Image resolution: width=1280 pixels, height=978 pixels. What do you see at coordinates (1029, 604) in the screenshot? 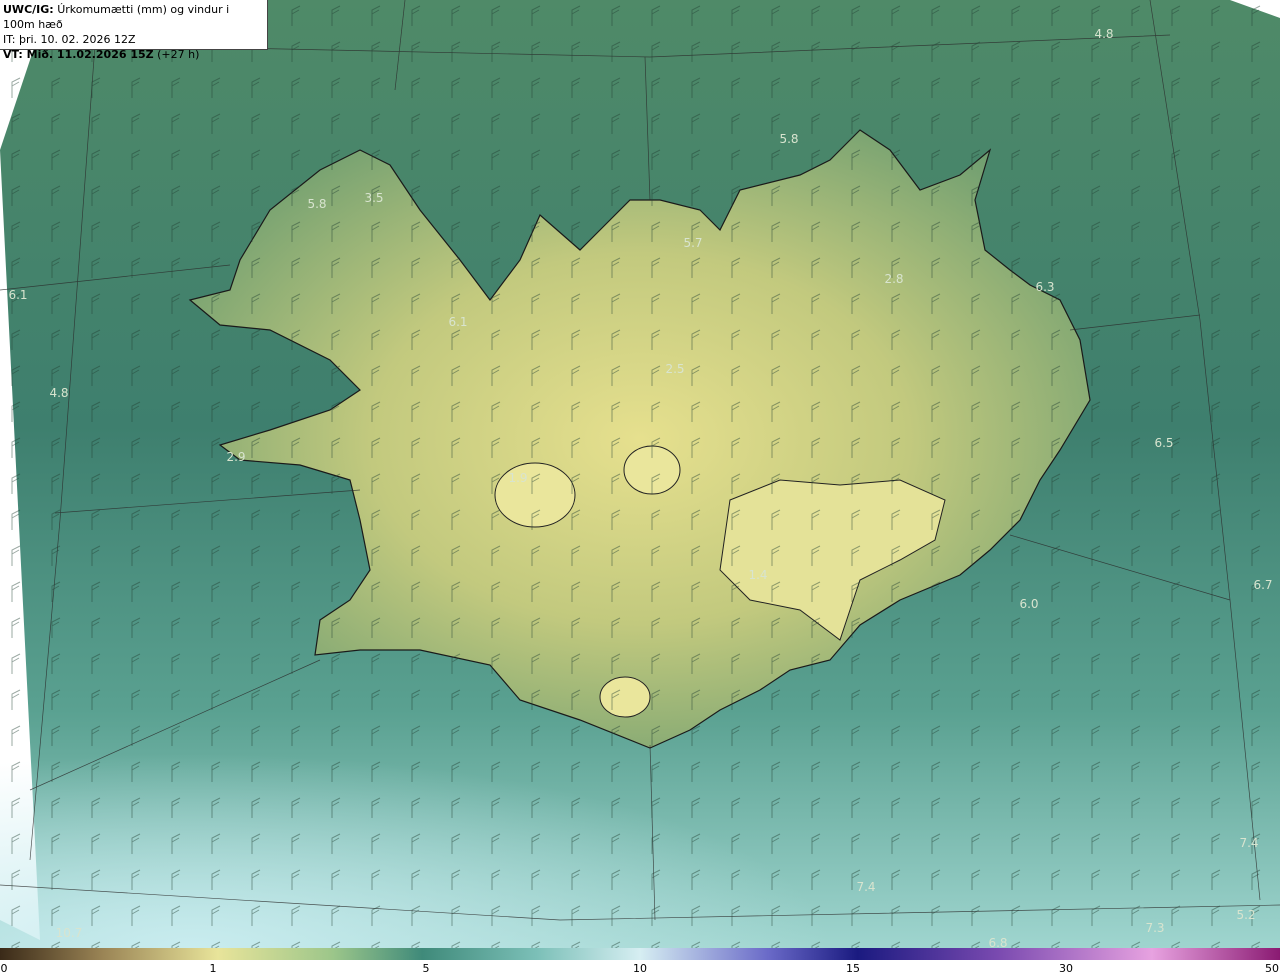
I see `value-label: 6.0` at bounding box center [1029, 604].